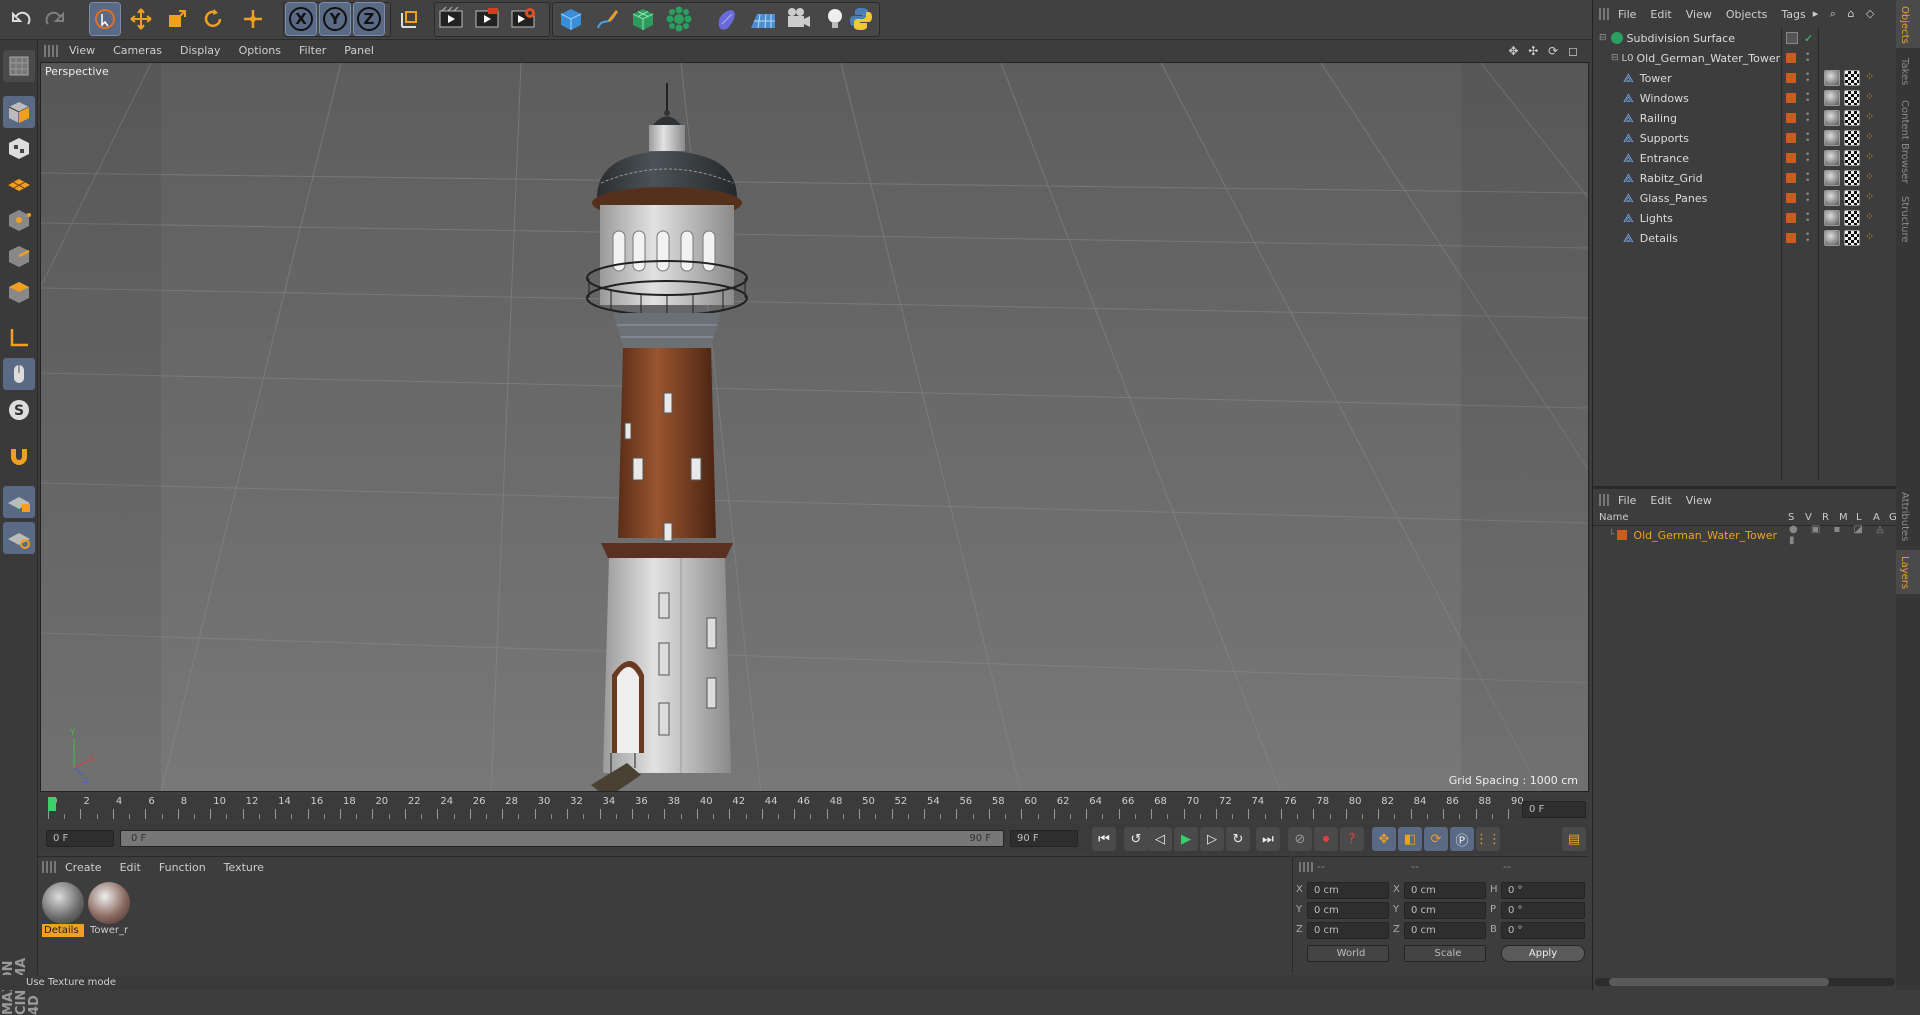 The width and height of the screenshot is (1920, 1015). Describe the element at coordinates (1543, 910) in the screenshot. I see `rotation-p-field: 0 °` at that location.